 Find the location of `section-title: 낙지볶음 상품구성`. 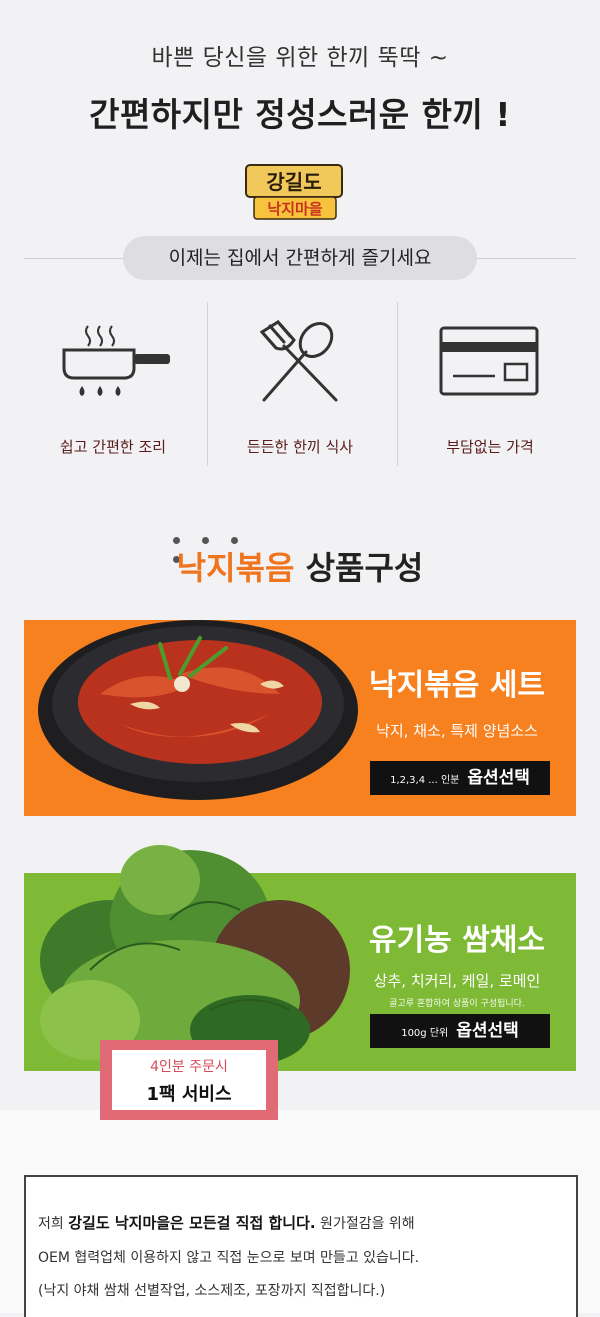

section-title: 낙지볶음 상품구성 is located at coordinates (300, 568).